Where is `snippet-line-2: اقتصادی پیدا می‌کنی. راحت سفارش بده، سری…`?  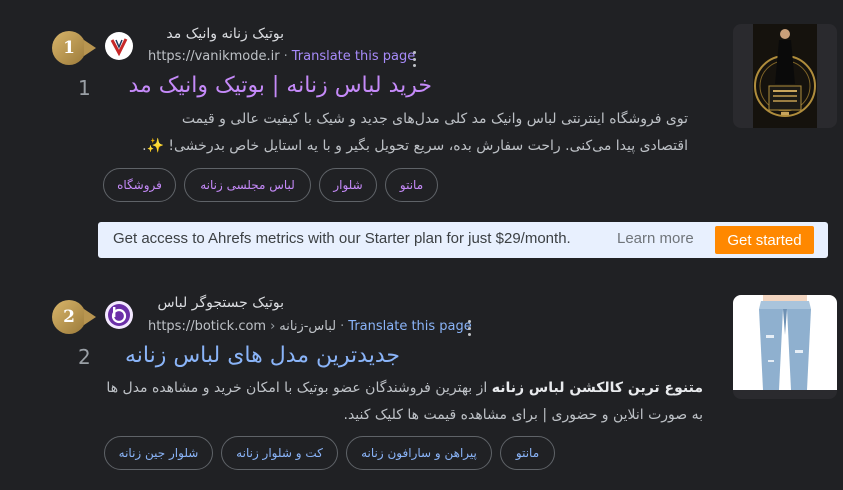 snippet-line-2: اقتصادی پیدا می‌کنی. راحت سفارش بده، سری… is located at coordinates (415, 146).